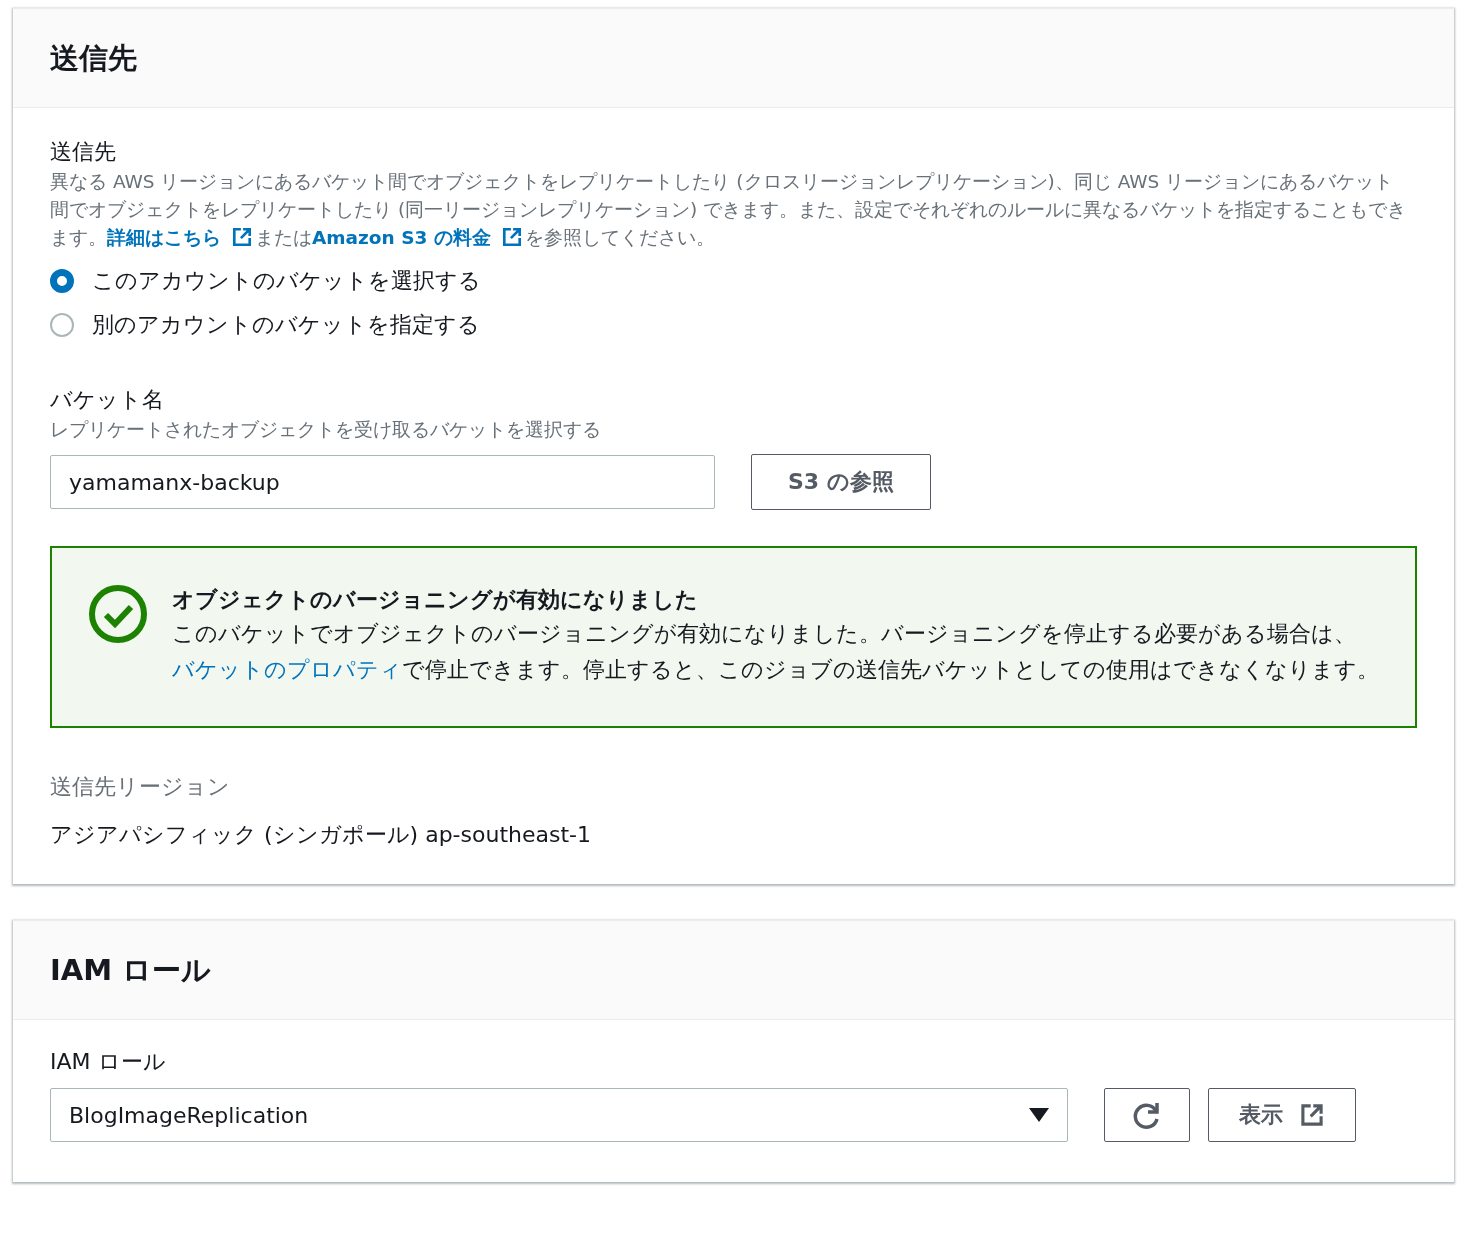  What do you see at coordinates (287, 669) in the screenshot?
I see `properties-link: バケットのプロパティ` at bounding box center [287, 669].